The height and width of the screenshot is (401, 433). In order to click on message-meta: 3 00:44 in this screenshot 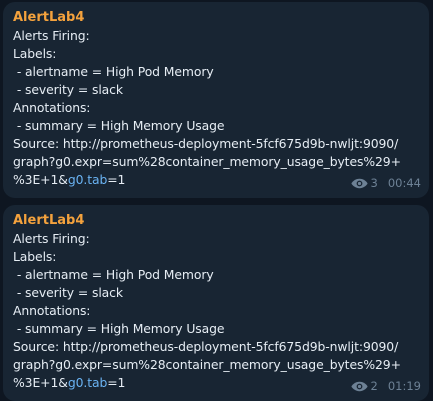, I will do `click(385, 183)`.